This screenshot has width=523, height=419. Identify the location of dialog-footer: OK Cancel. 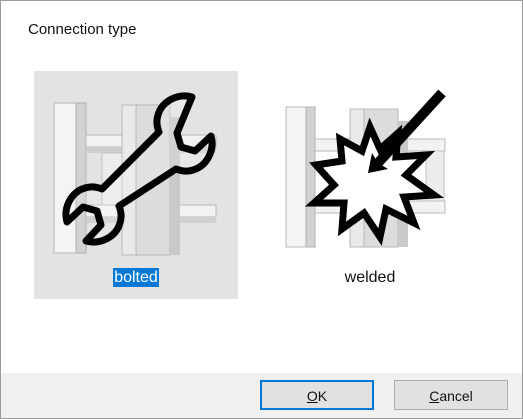
(261, 395).